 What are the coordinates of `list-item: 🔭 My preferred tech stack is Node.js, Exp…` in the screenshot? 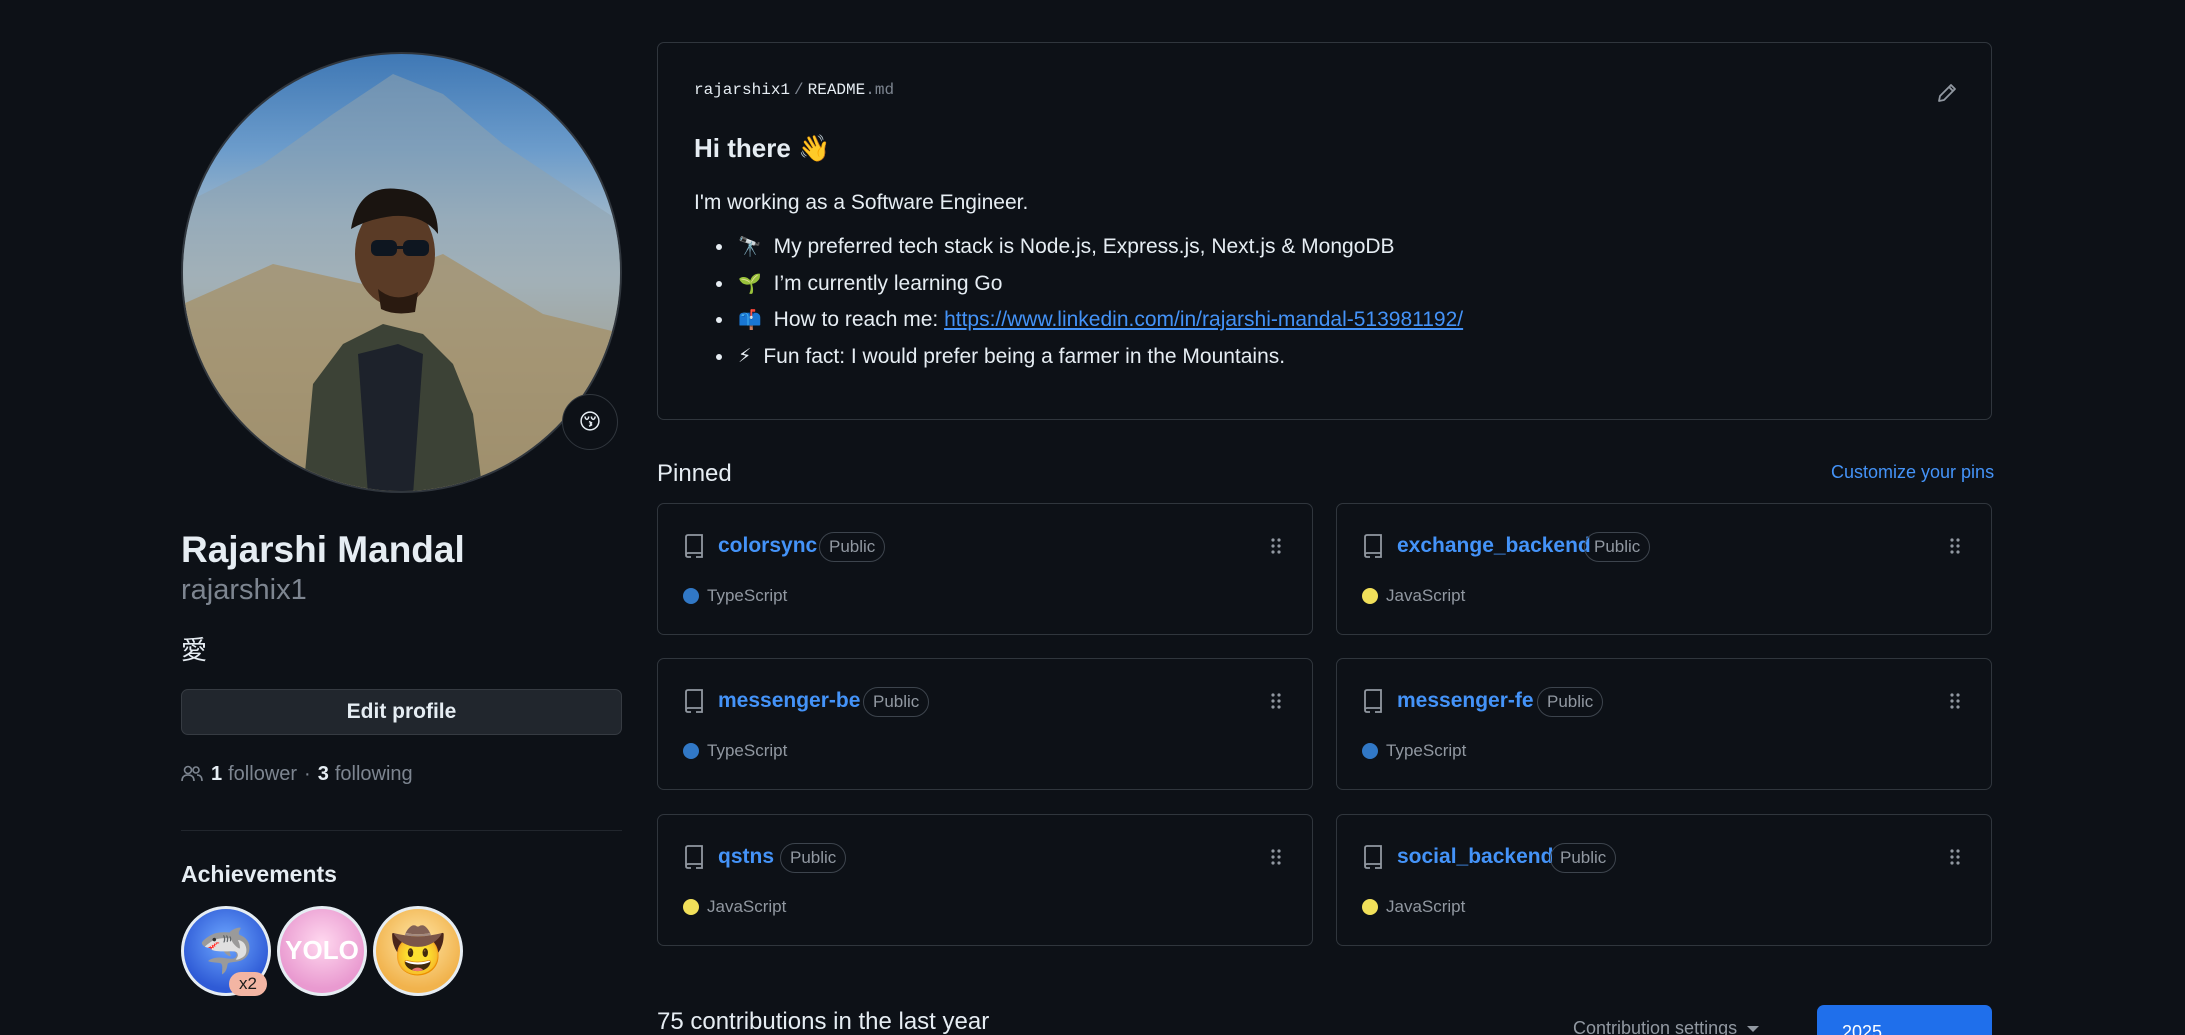 It's located at (1078, 247).